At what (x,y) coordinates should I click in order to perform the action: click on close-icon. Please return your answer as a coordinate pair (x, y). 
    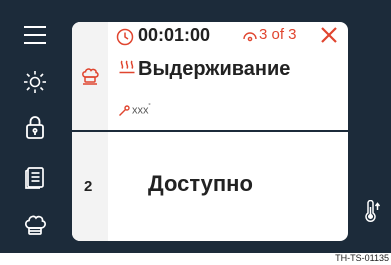
    Looking at the image, I should click on (329, 35).